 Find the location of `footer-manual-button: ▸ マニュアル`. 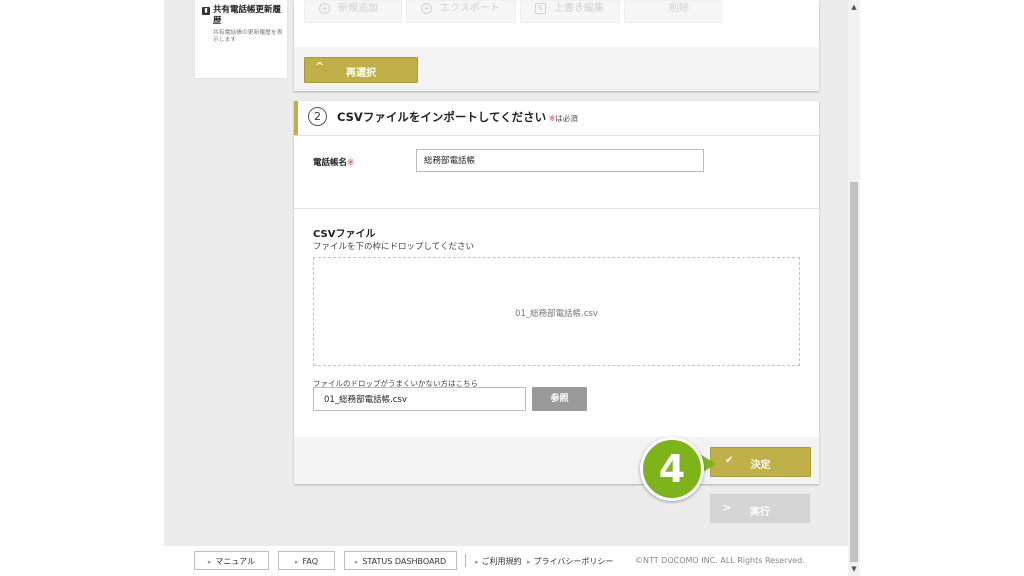

footer-manual-button: ▸ マニュアル is located at coordinates (231, 560).